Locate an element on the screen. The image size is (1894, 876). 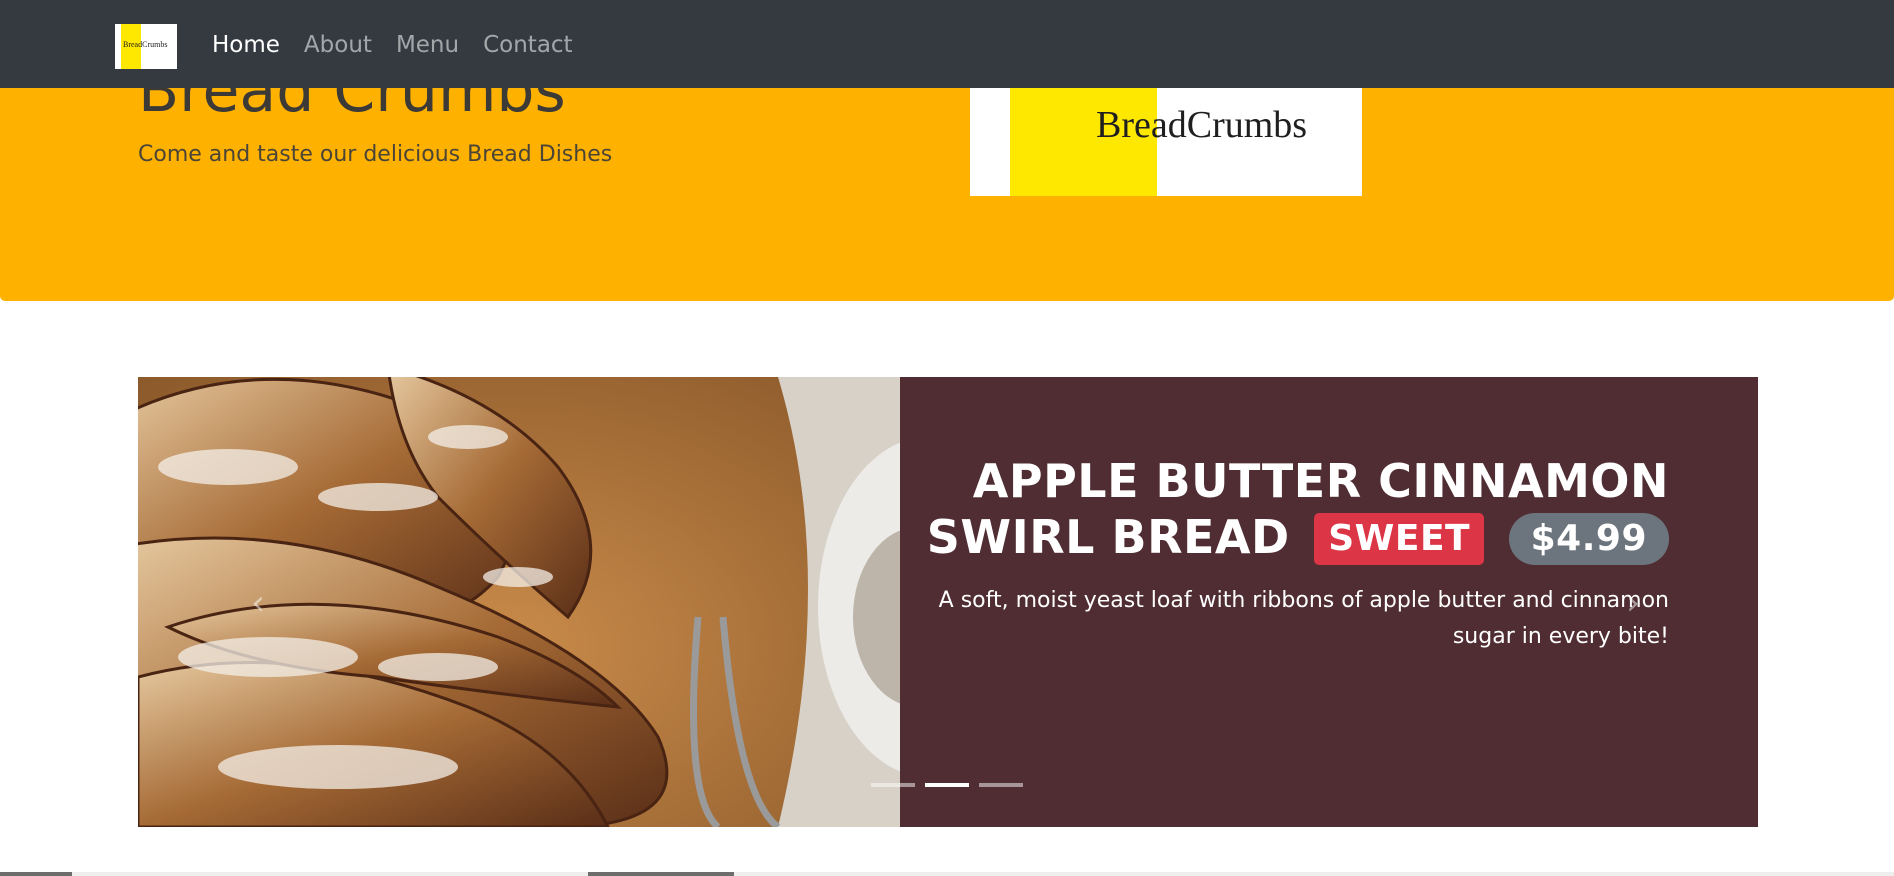
logo-wordmark: BreadCrumbs is located at coordinates (1202, 125).